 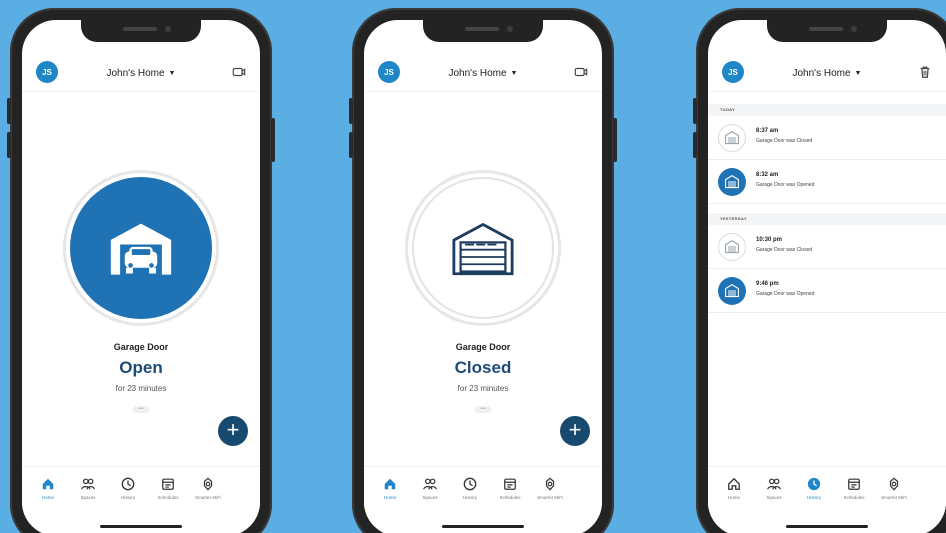 What do you see at coordinates (208, 497) in the screenshot?
I see `tab-label: Smarter MiFi` at bounding box center [208, 497].